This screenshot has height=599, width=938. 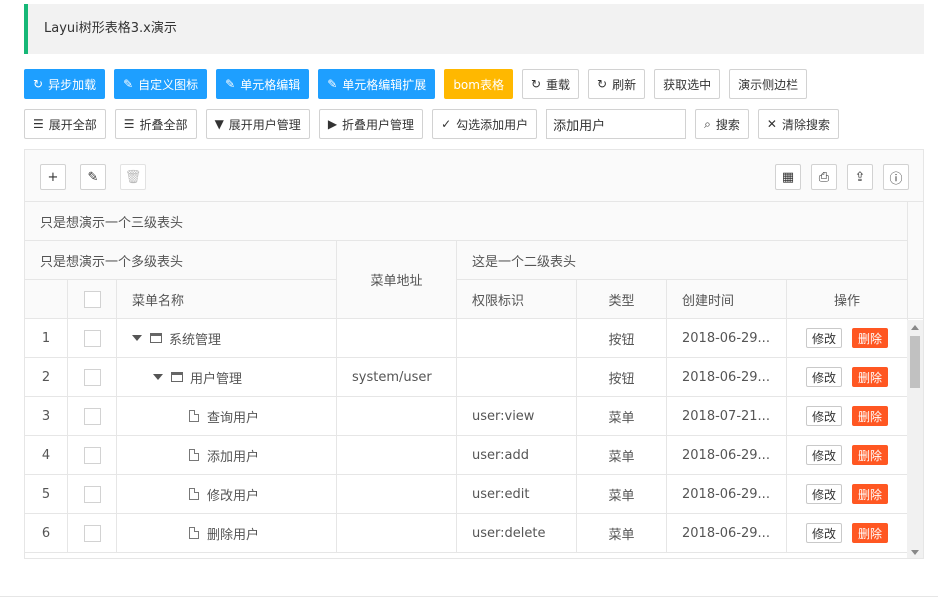 What do you see at coordinates (602, 84) in the screenshot?
I see `refresh-icon: ↻` at bounding box center [602, 84].